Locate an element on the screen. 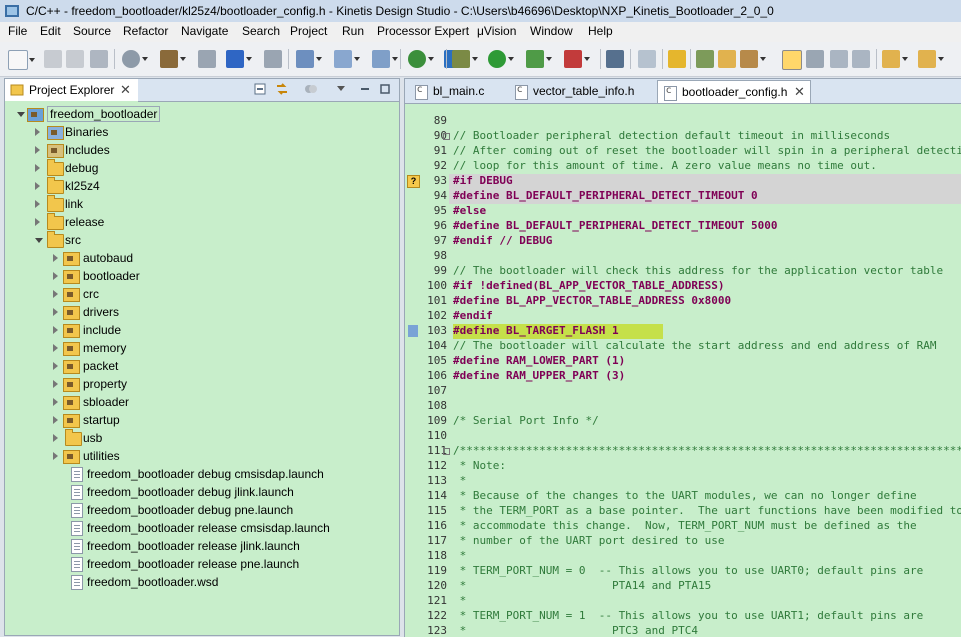 The width and height of the screenshot is (961, 637). next-annotation-icon is located at coordinates (895, 59).